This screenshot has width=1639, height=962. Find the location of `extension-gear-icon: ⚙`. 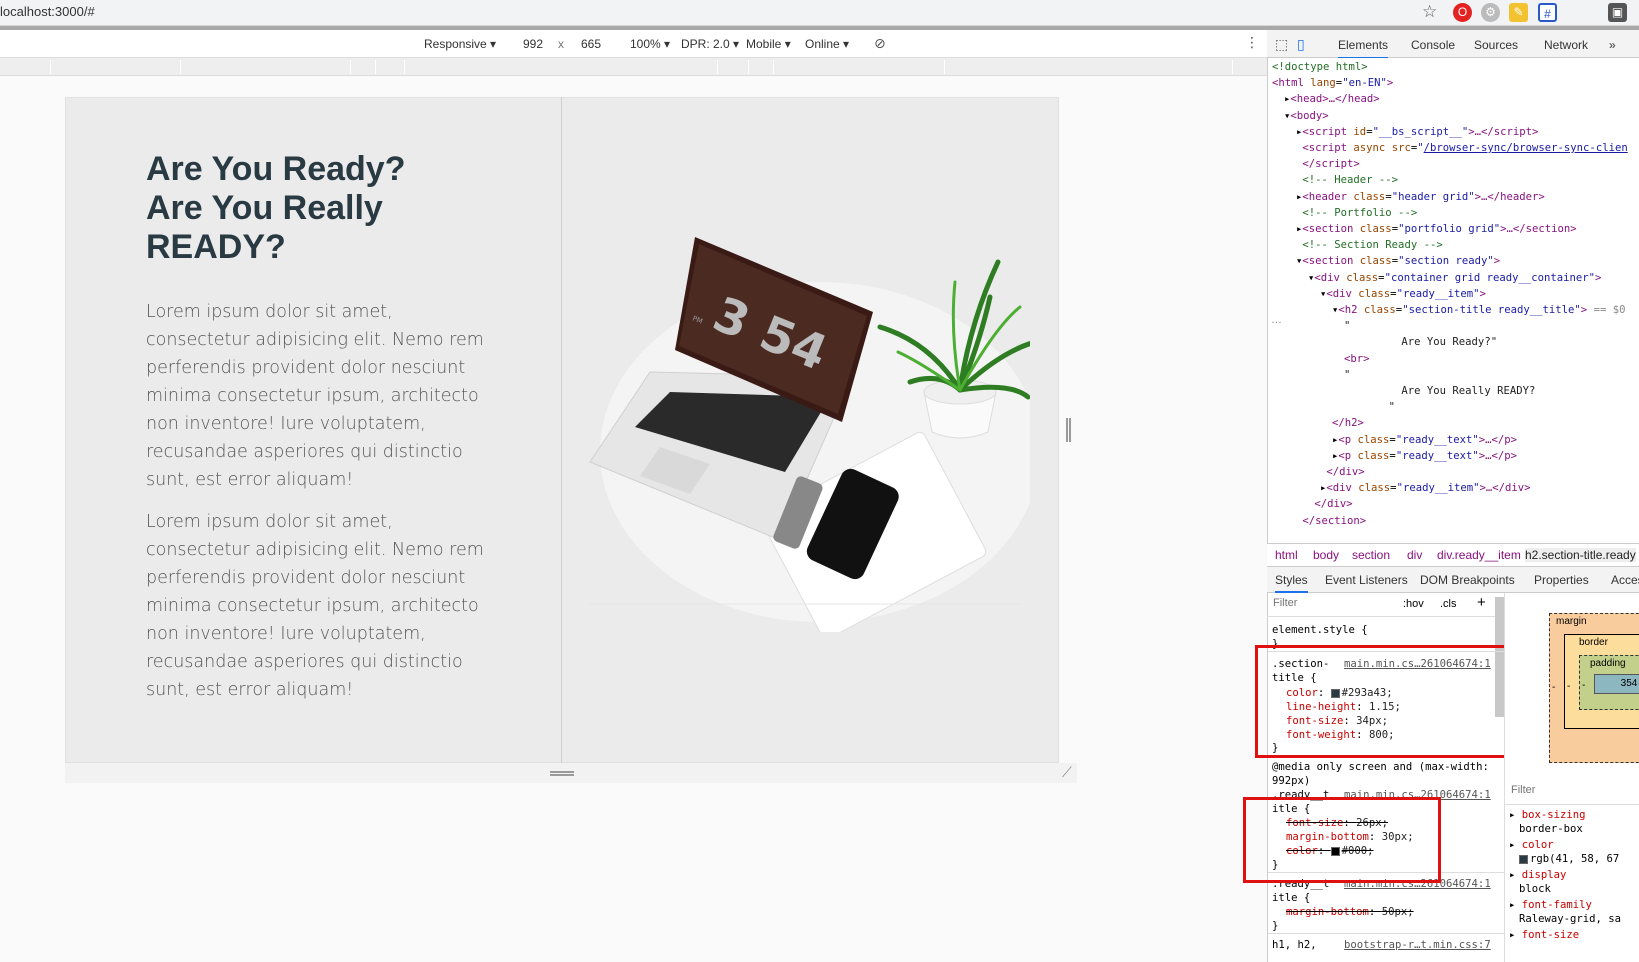

extension-gear-icon: ⚙ is located at coordinates (1490, 12).